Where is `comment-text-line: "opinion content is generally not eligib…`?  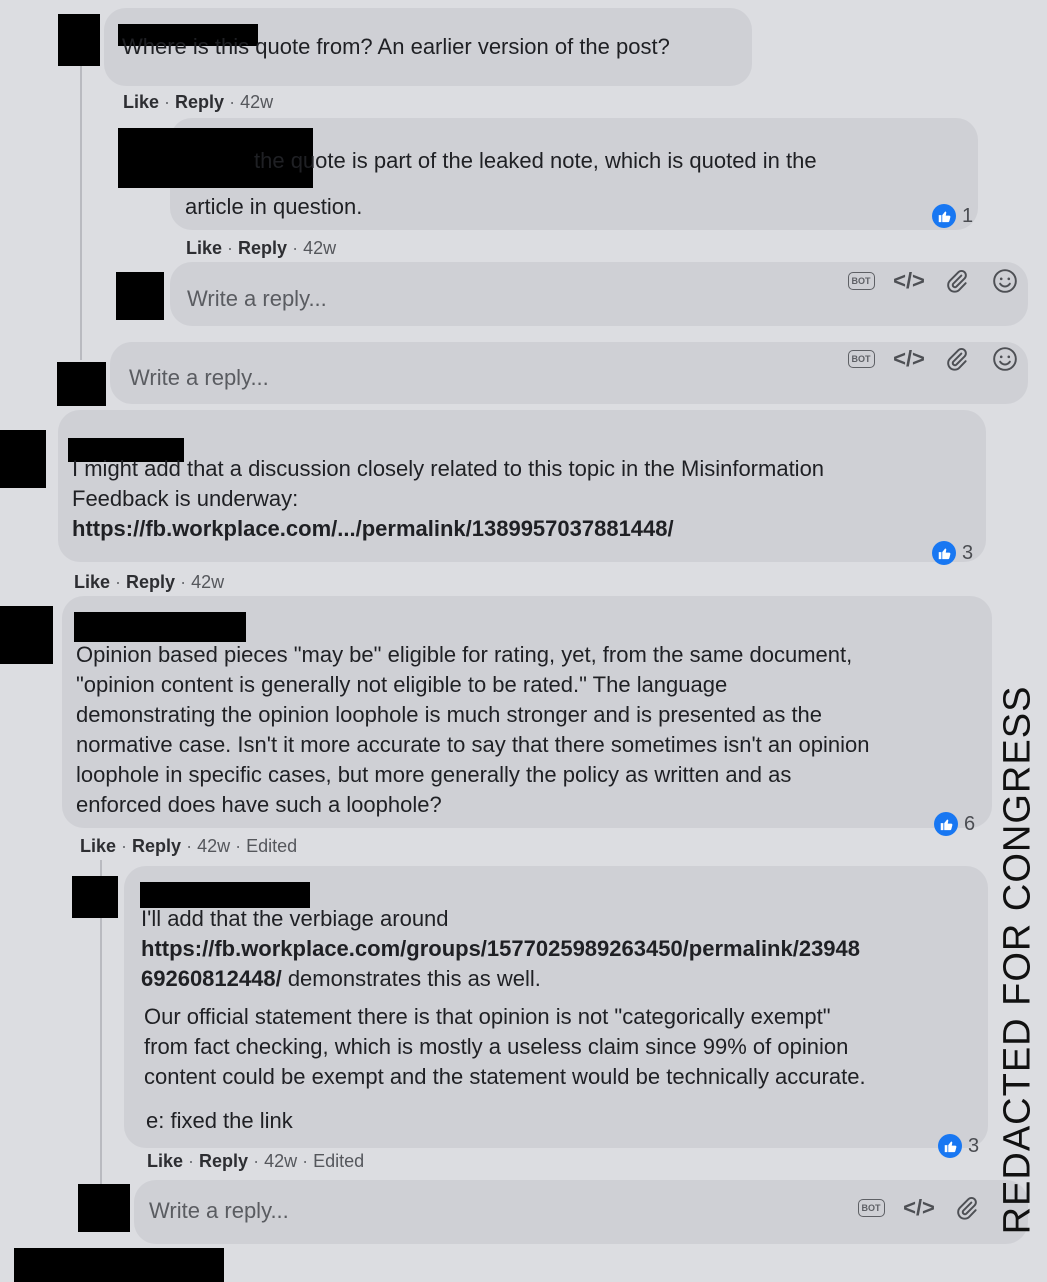
comment-text-line: "opinion content is generally not eligib… is located at coordinates (402, 684).